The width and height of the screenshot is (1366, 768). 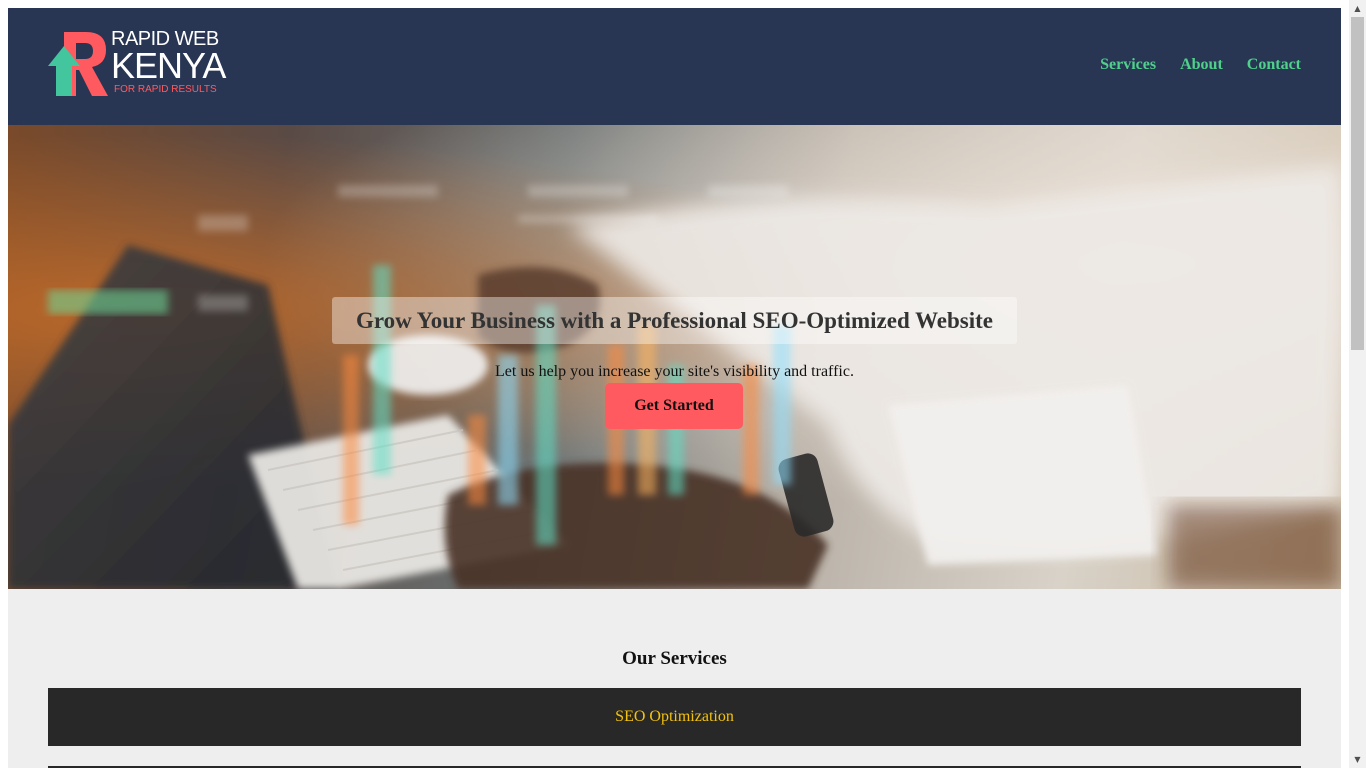 I want to click on service-card-seo: SEO Optimization, so click(x=674, y=717).